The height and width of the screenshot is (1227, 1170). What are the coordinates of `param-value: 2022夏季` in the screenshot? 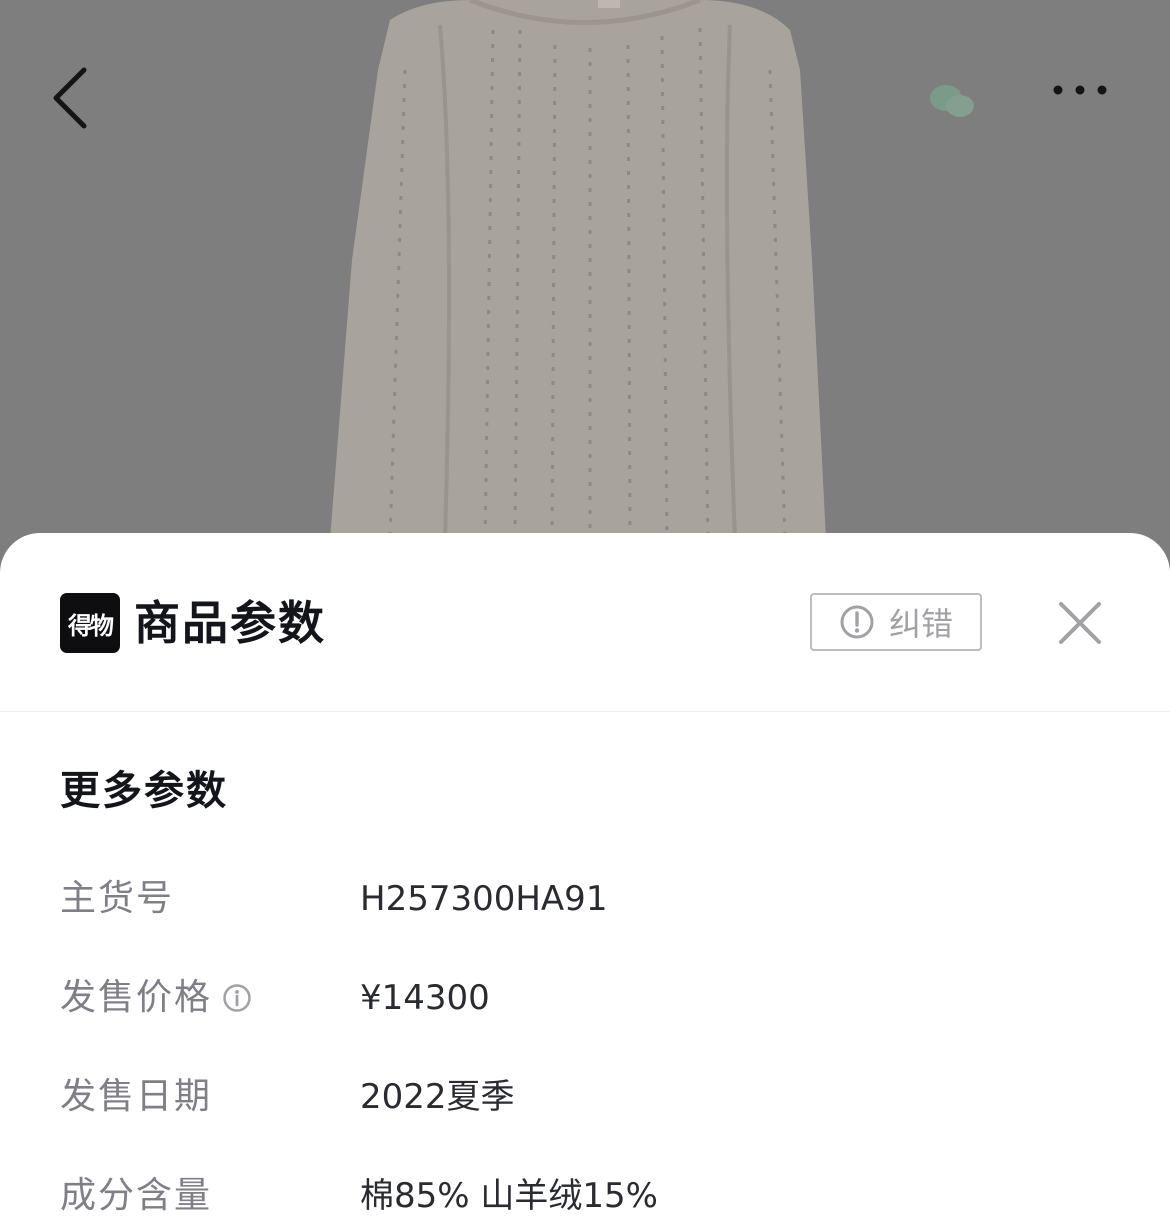 It's located at (437, 1097).